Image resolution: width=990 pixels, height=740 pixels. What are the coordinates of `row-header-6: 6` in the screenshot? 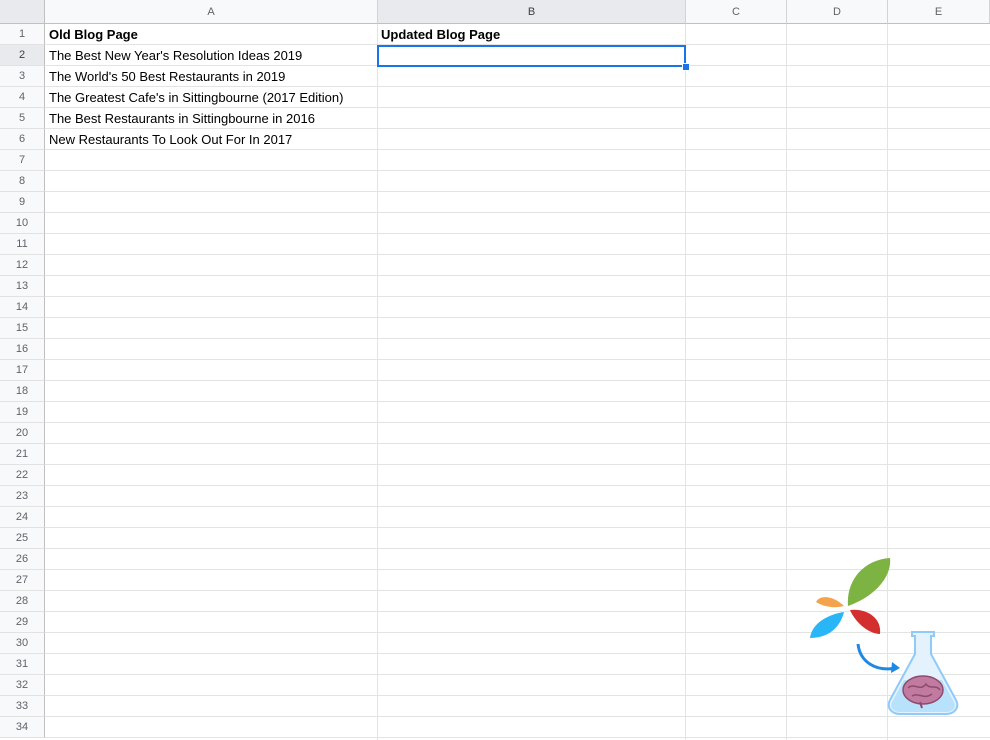 It's located at (22, 139).